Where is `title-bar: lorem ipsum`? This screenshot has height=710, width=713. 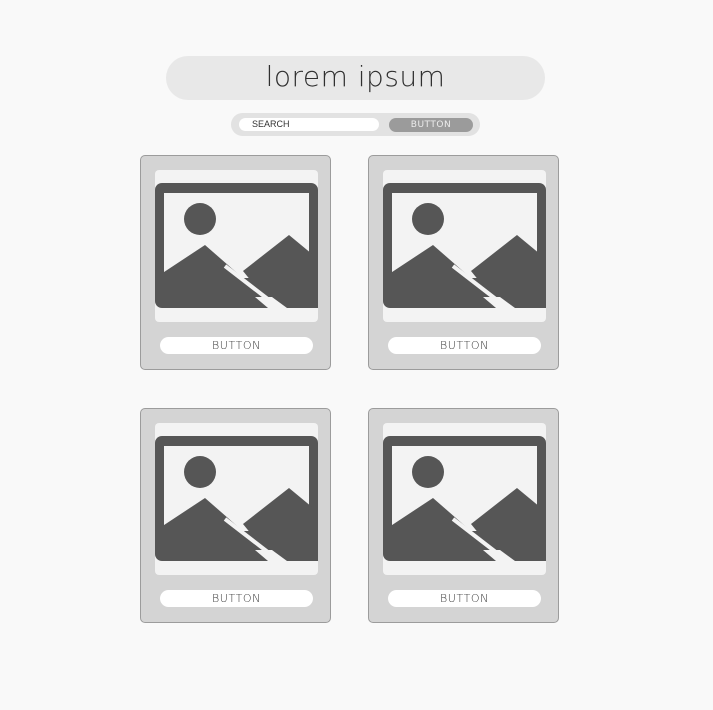
title-bar: lorem ipsum is located at coordinates (355, 78).